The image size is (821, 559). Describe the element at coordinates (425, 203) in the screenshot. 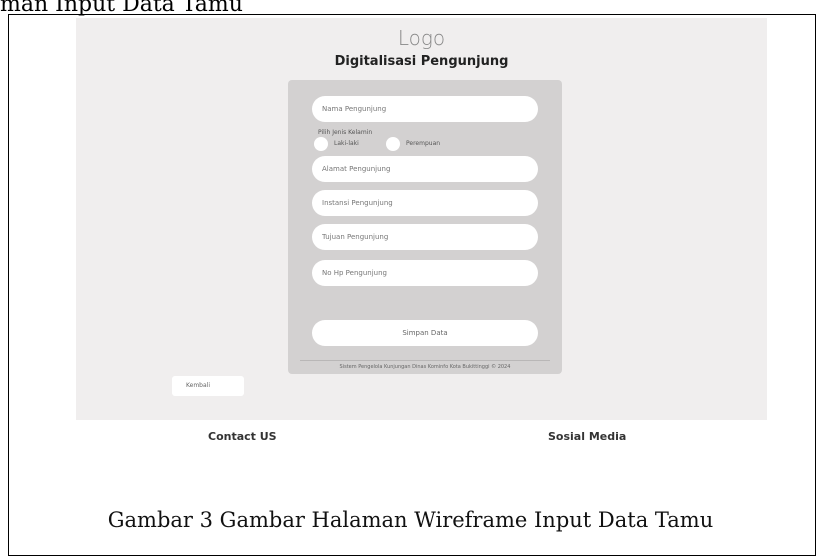

I see `institution-field` at that location.